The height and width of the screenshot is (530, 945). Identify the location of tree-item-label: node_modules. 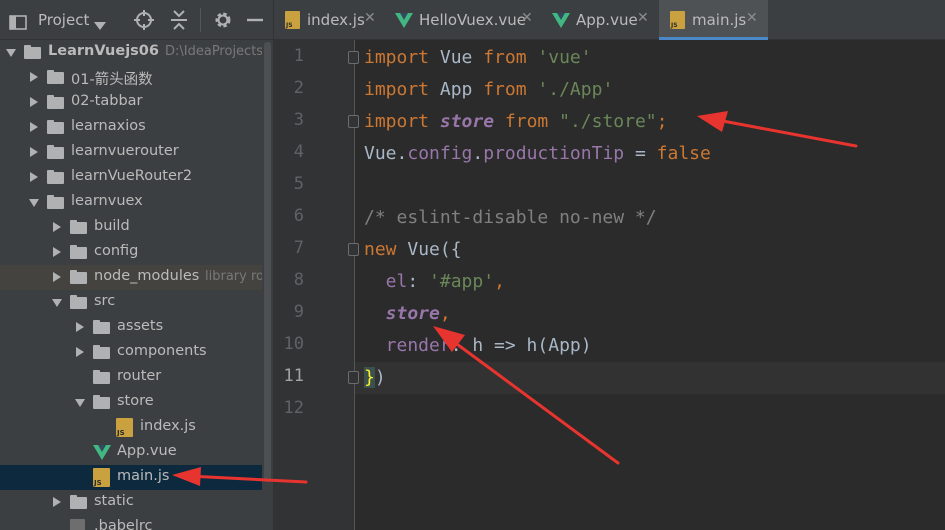
(147, 276).